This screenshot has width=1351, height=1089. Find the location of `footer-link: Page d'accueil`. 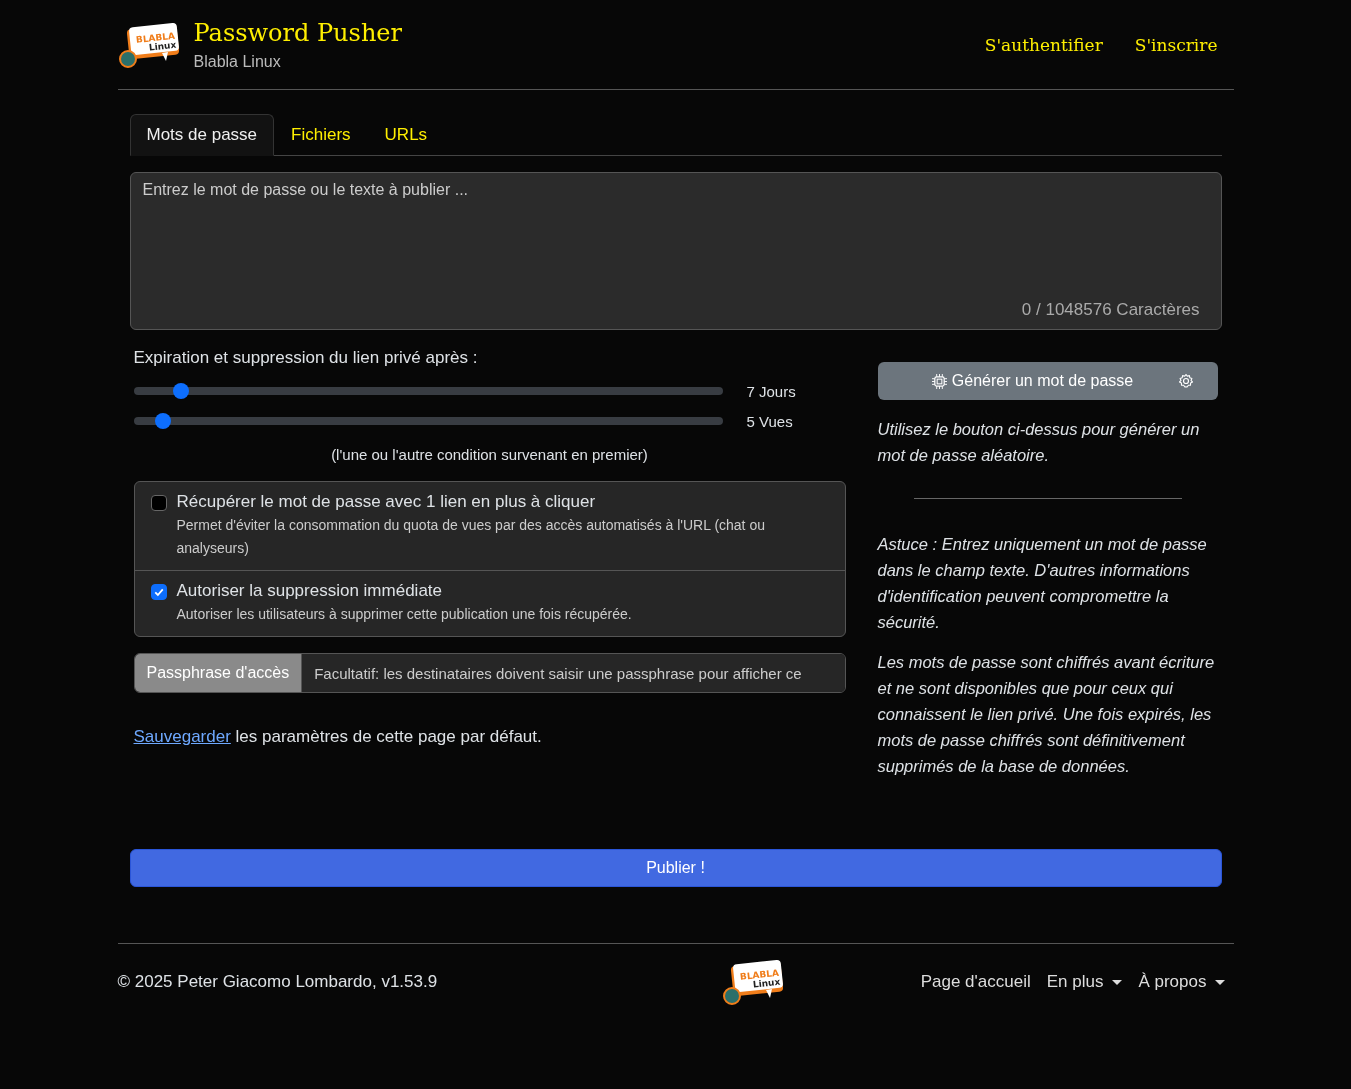

footer-link: Page d'accueil is located at coordinates (975, 982).